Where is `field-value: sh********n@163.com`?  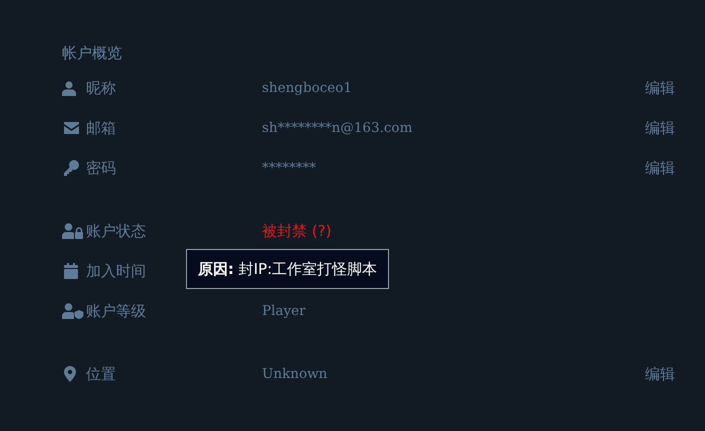 field-value: sh********n@163.com is located at coordinates (337, 128).